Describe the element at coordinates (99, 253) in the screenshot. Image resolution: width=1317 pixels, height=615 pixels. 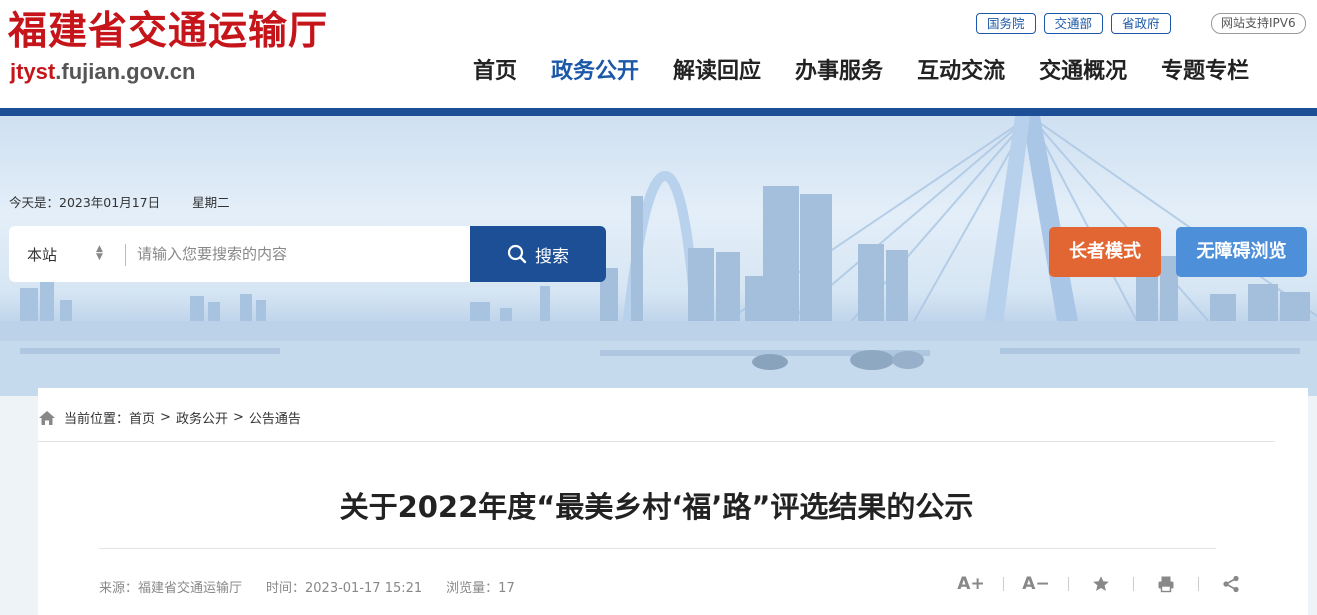
I see `updown-arrow-icon: ▲ ▼` at that location.